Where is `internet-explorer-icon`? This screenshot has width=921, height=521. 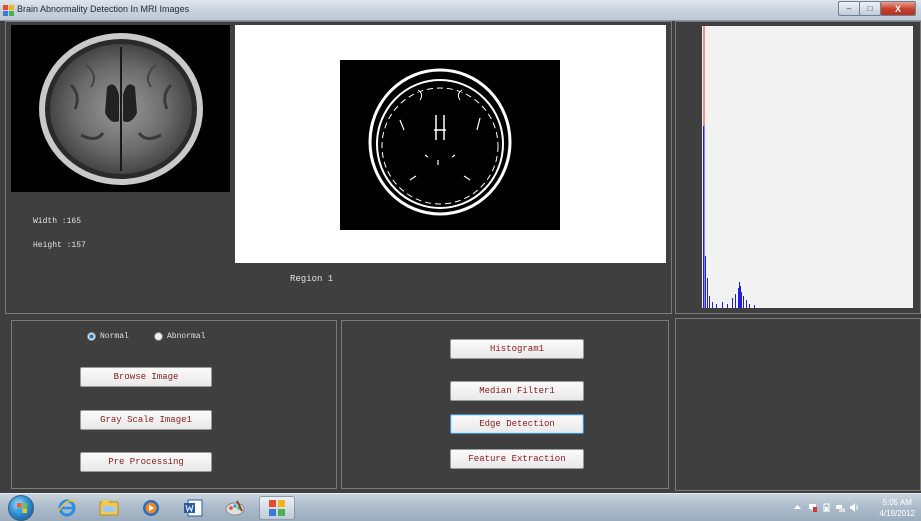
internet-explorer-icon is located at coordinates (67, 508).